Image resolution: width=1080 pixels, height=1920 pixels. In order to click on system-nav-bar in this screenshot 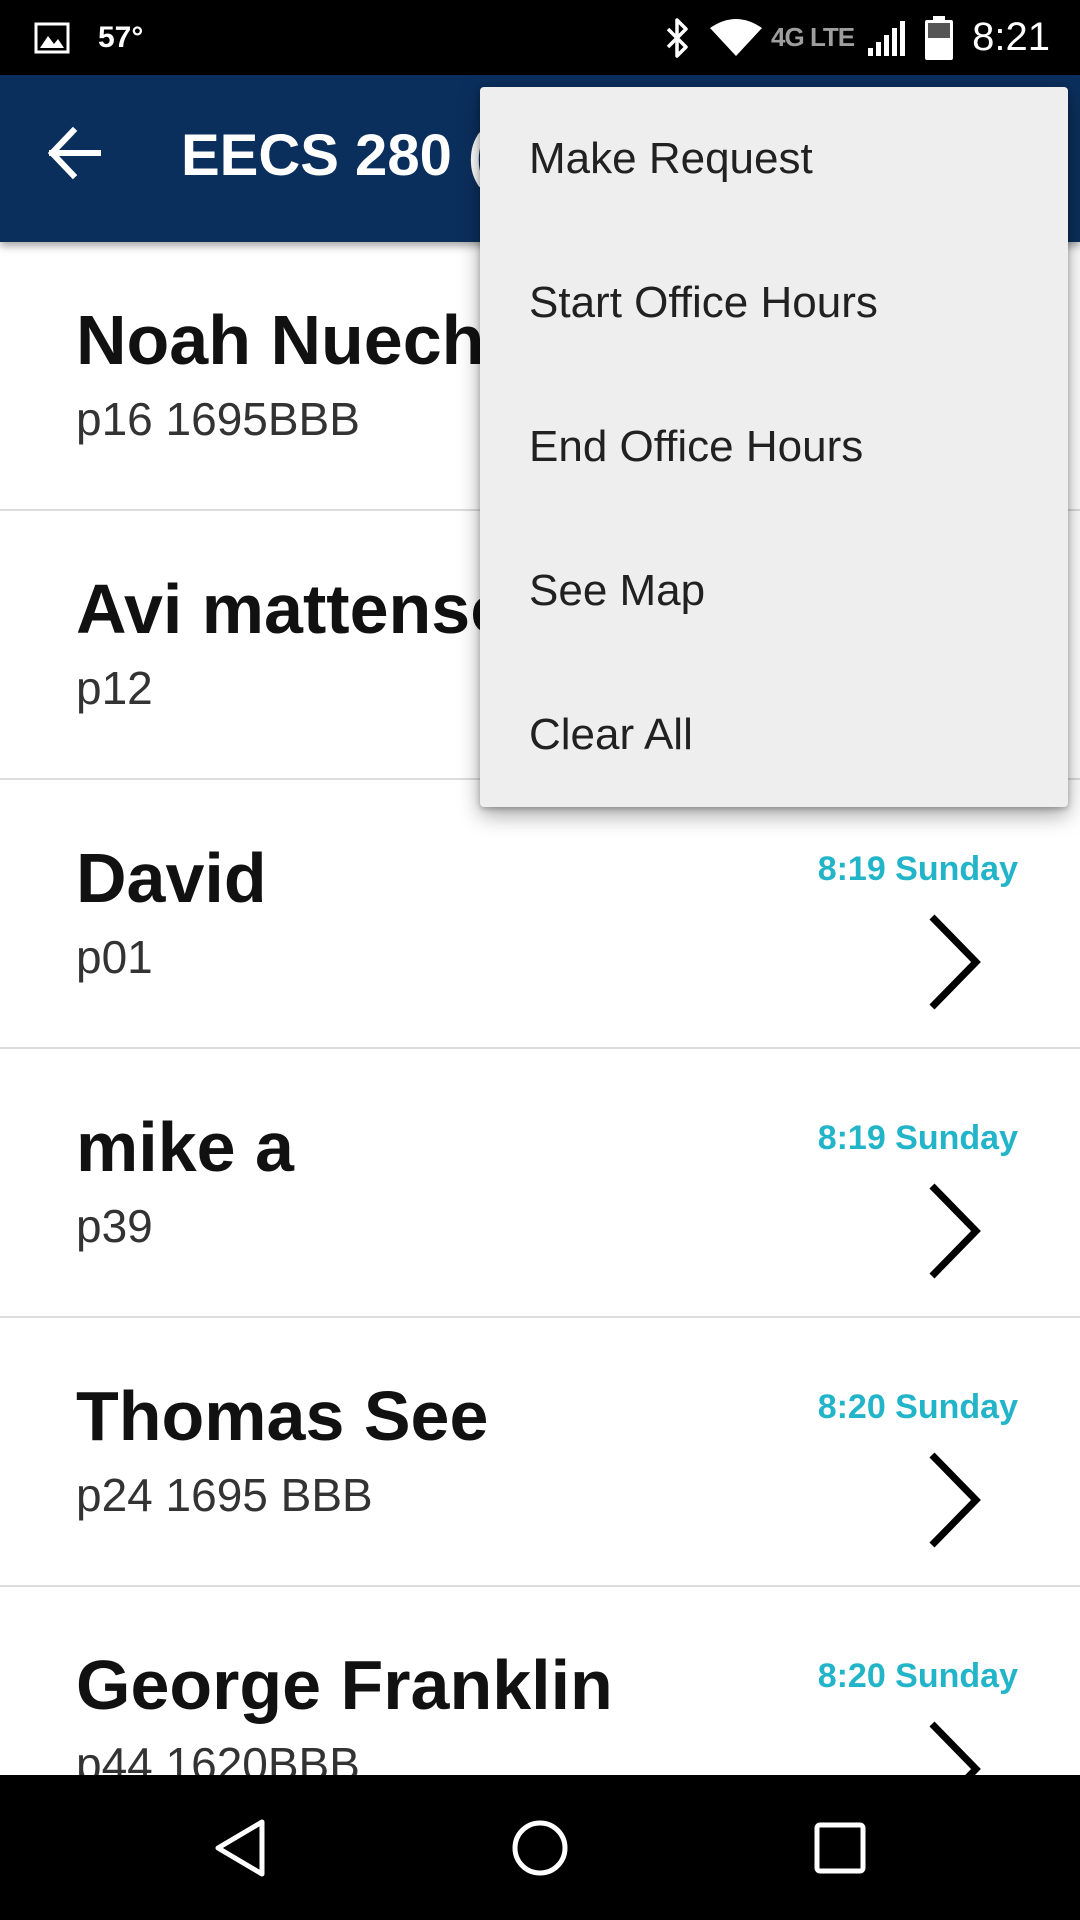, I will do `click(540, 1847)`.